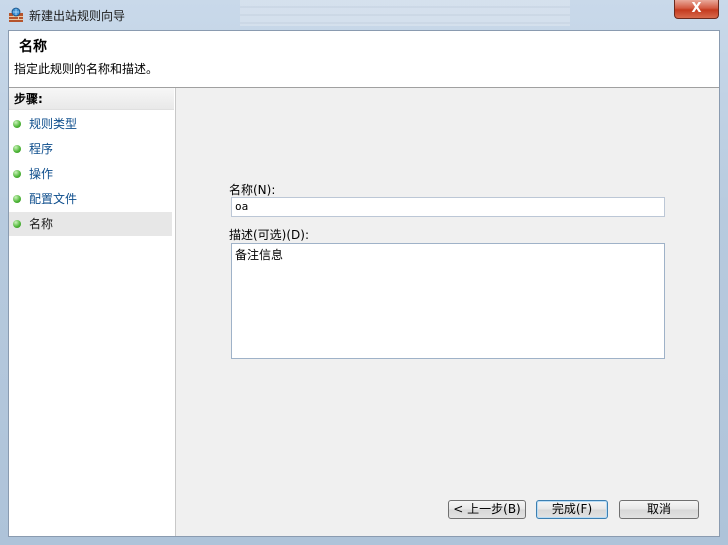 This screenshot has height=545, width=728. I want to click on step-label: 名称, so click(41, 224).